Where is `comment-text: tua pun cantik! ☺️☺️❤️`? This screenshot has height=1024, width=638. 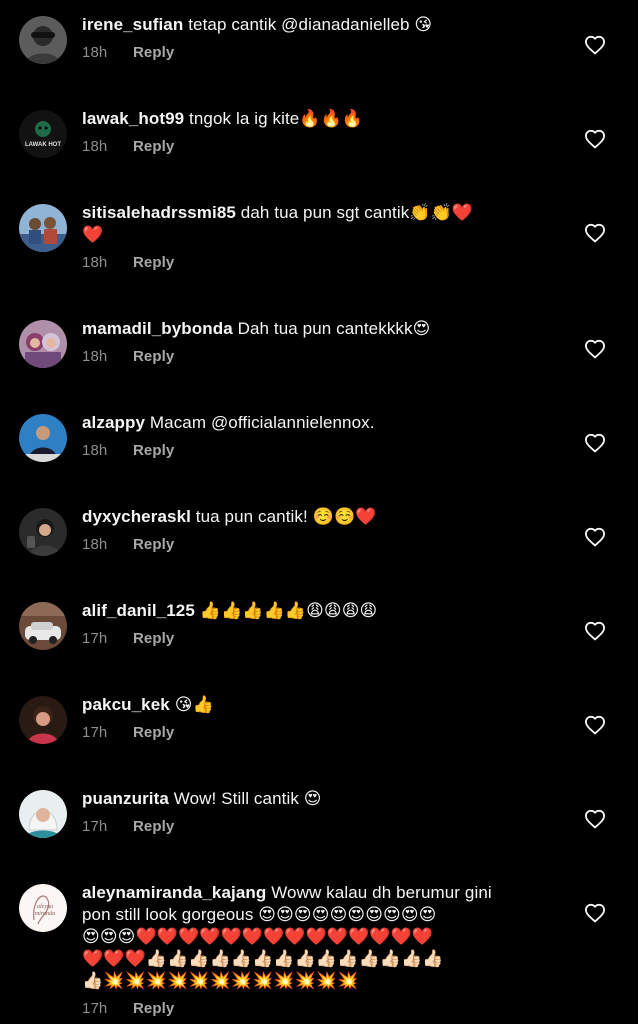 comment-text: tua pun cantik! ☺️☺️❤️ is located at coordinates (286, 516).